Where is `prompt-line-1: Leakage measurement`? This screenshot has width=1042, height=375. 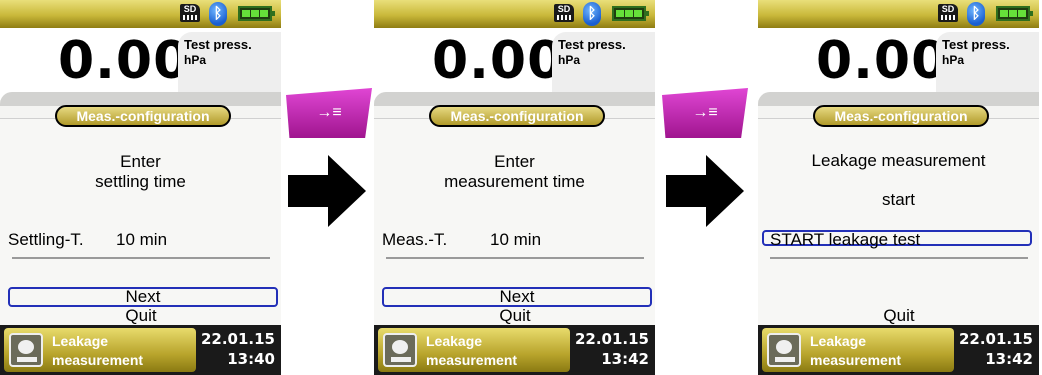
prompt-line-1: Leakage measurement is located at coordinates (898, 160).